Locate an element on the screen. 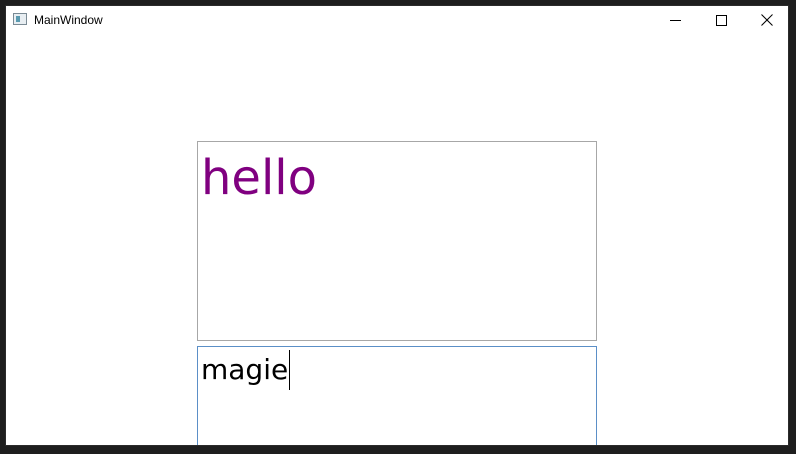 The image size is (796, 454). minimize-button is located at coordinates (675, 20).